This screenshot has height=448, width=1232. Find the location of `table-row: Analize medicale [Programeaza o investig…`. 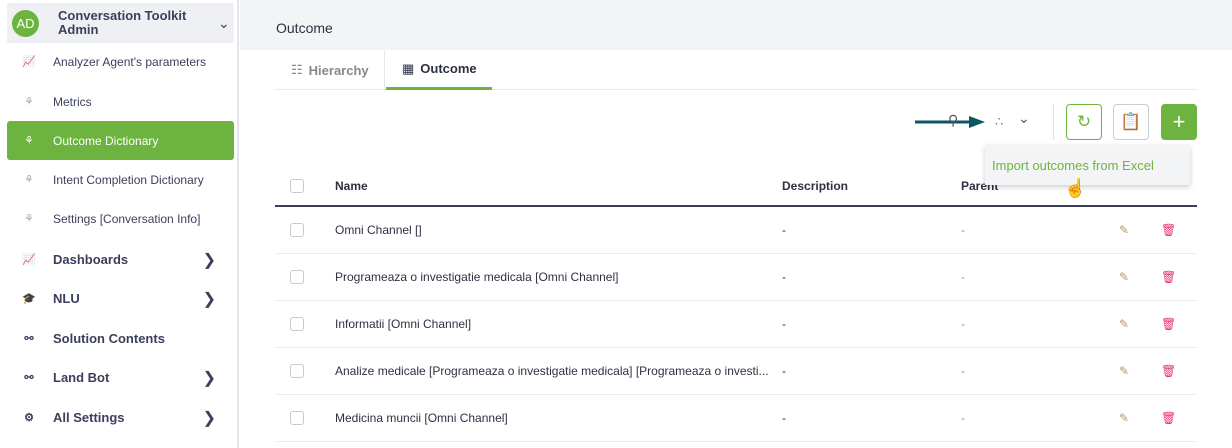

table-row: Analize medicale [Programeaza o investig… is located at coordinates (736, 371).